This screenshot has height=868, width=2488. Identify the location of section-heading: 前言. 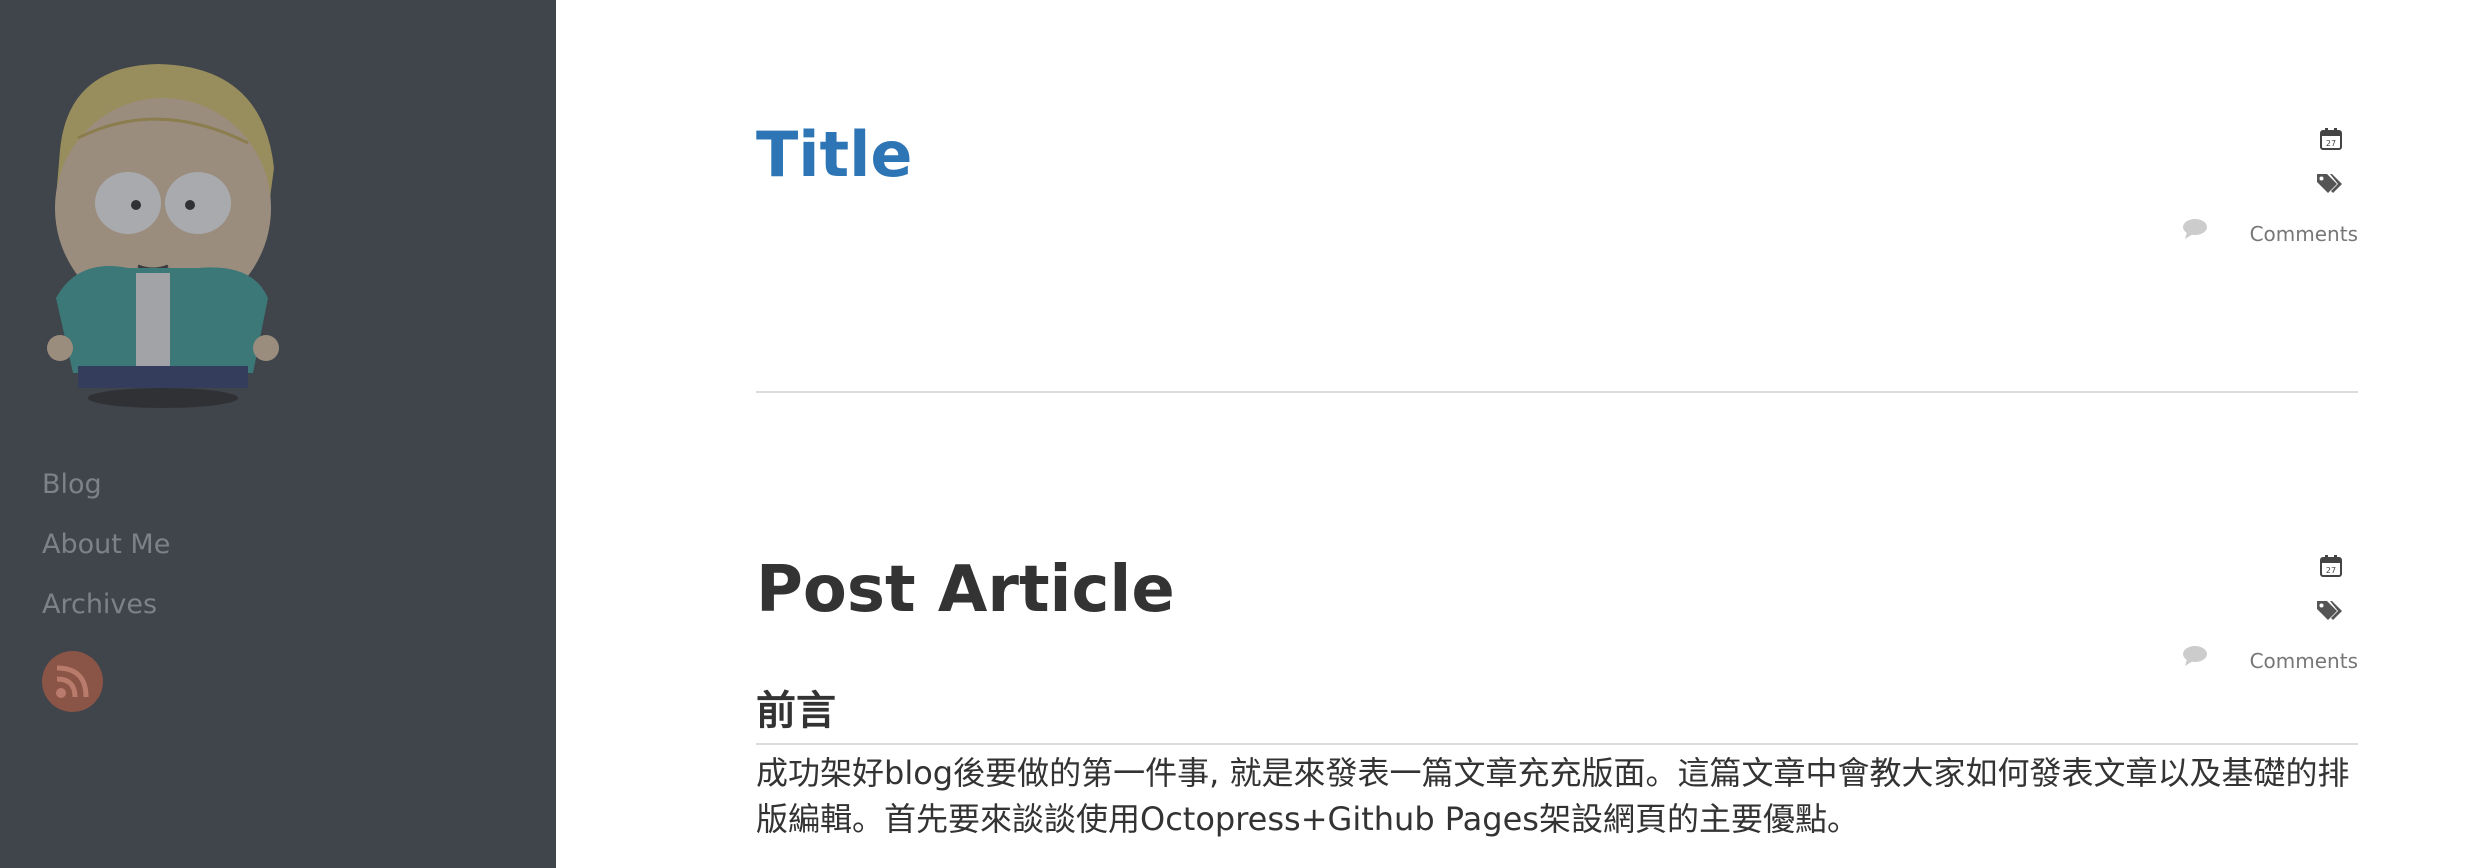
(1557, 713).